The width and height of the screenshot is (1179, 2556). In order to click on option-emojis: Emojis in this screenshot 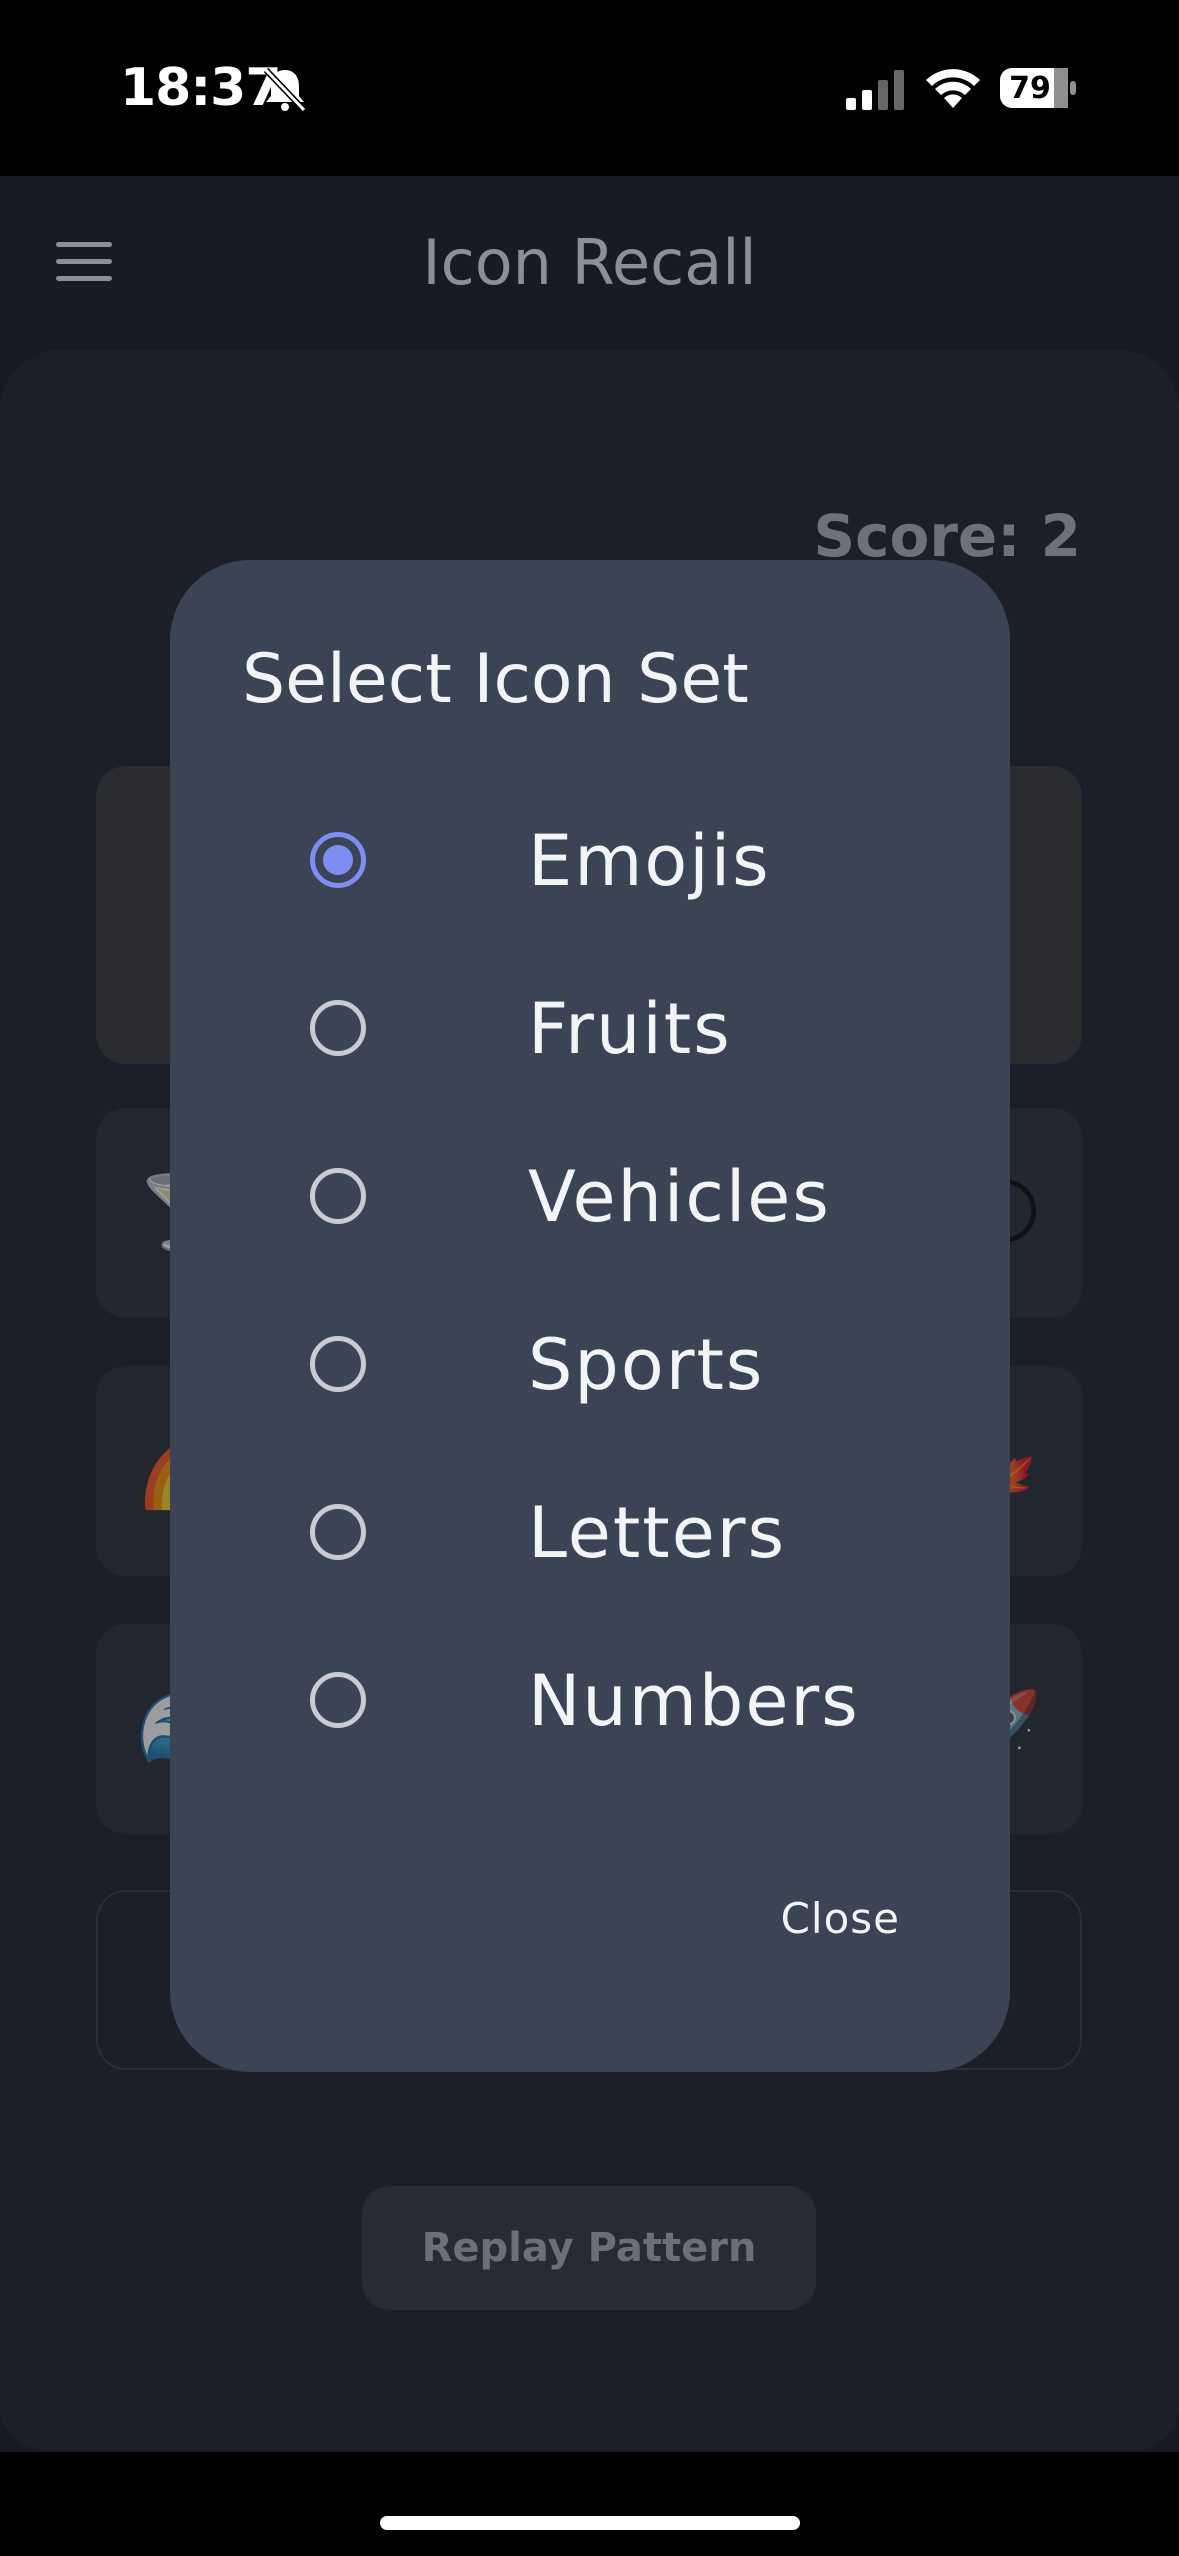, I will do `click(610, 860)`.